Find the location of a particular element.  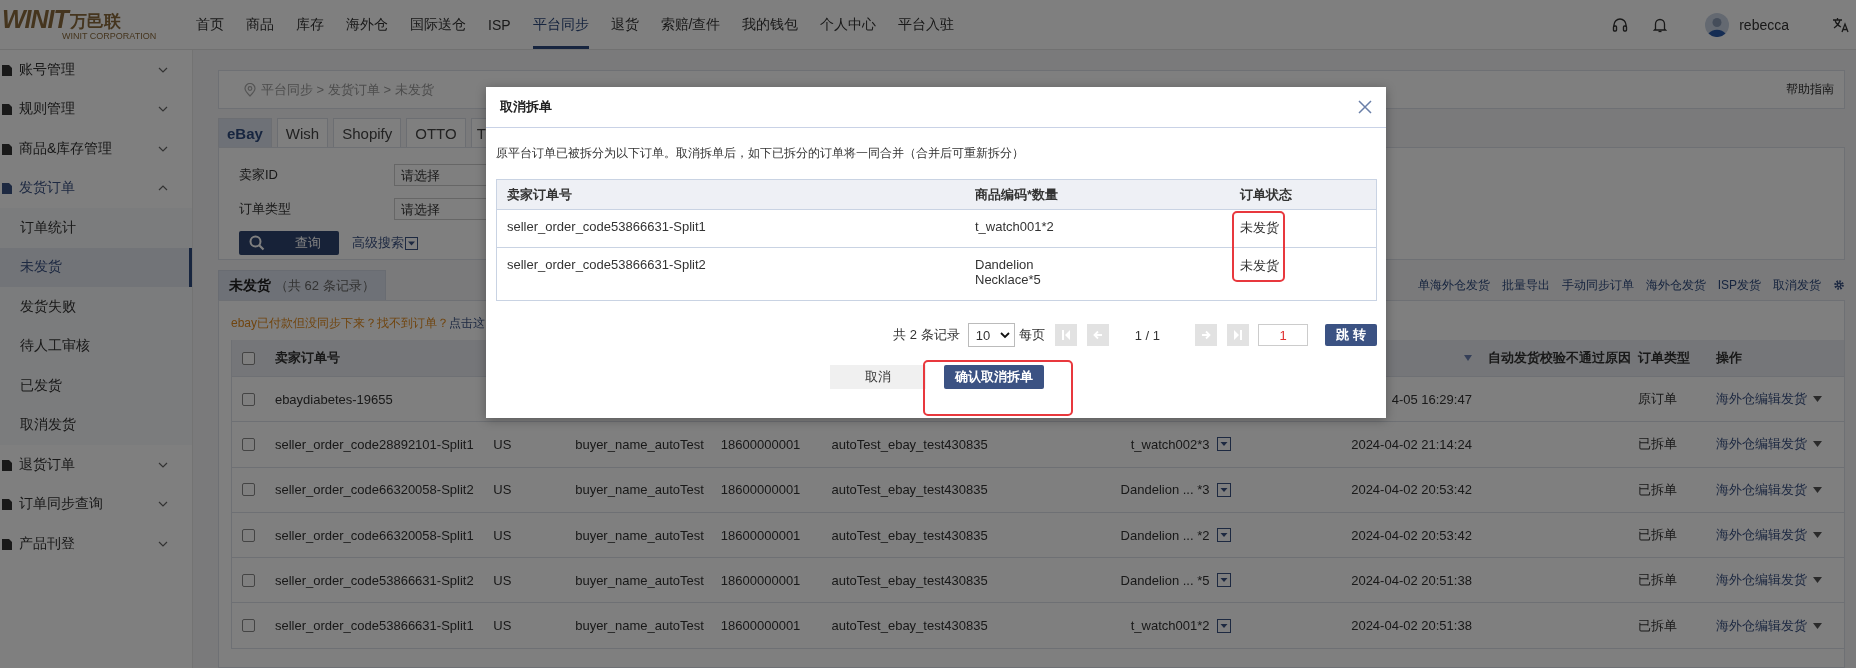

sidebar-subitem: 订单统计 is located at coordinates (96, 228).